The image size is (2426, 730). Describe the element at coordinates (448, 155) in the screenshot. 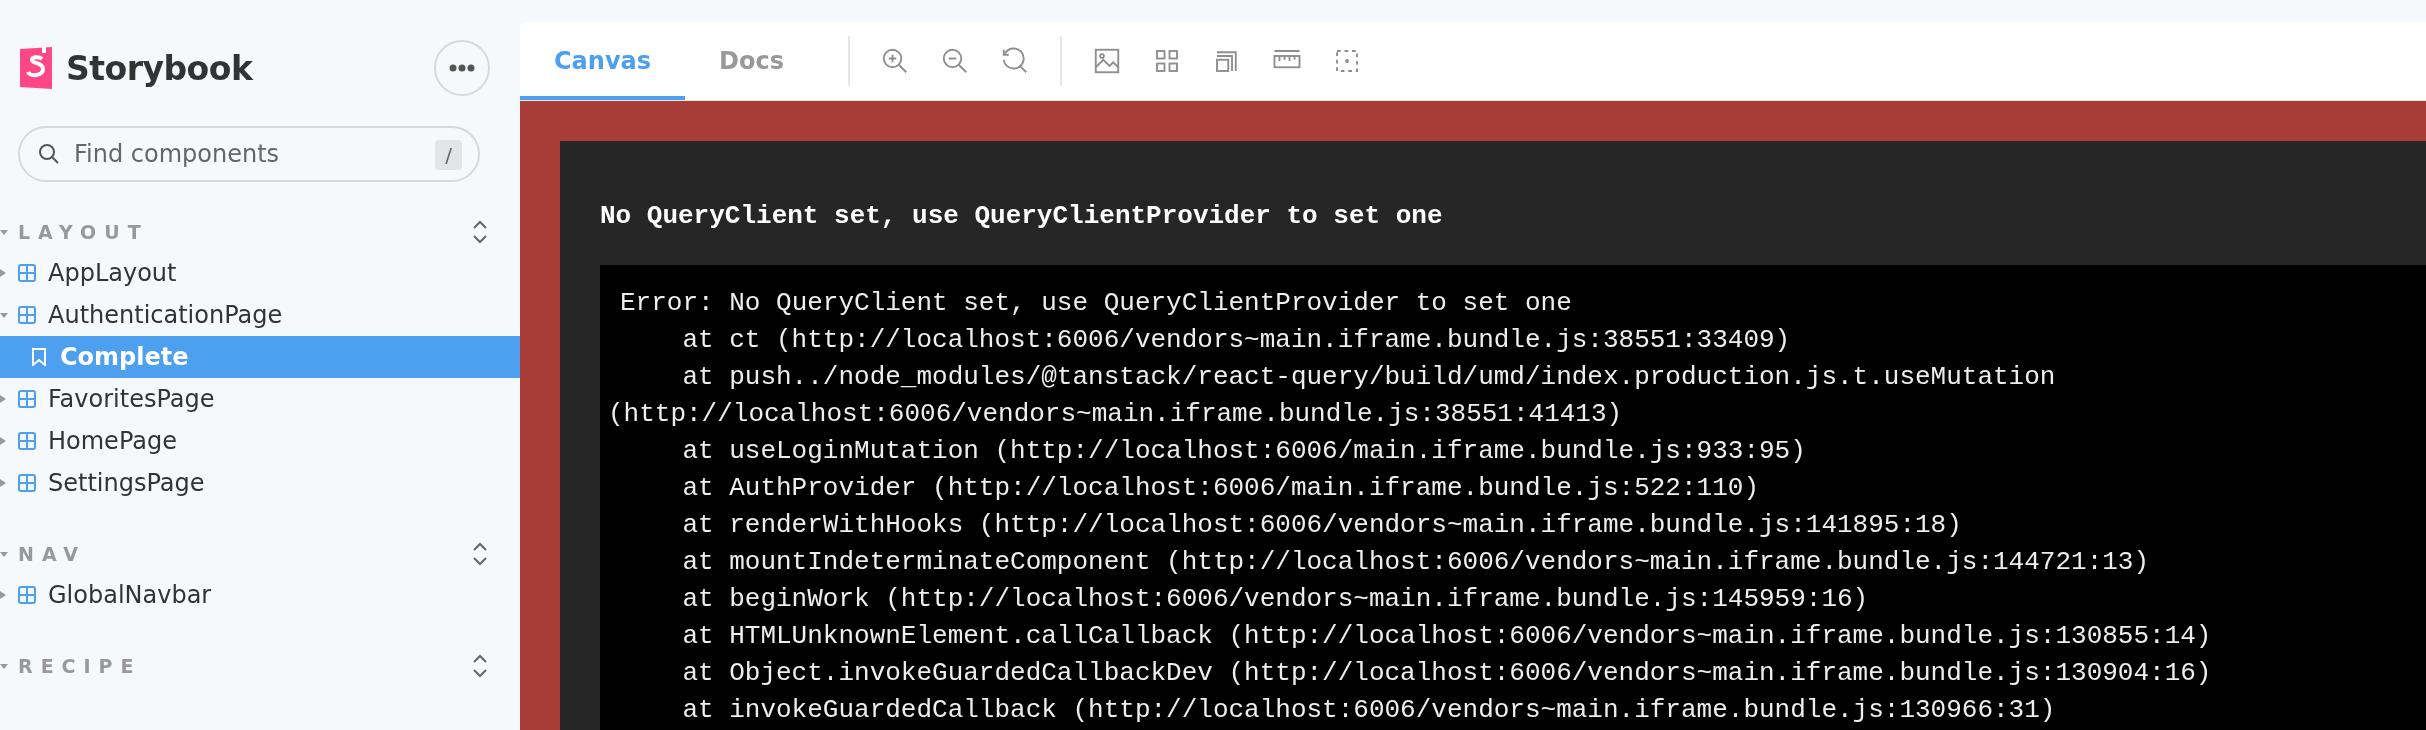

I see `shortcut-key: /` at that location.